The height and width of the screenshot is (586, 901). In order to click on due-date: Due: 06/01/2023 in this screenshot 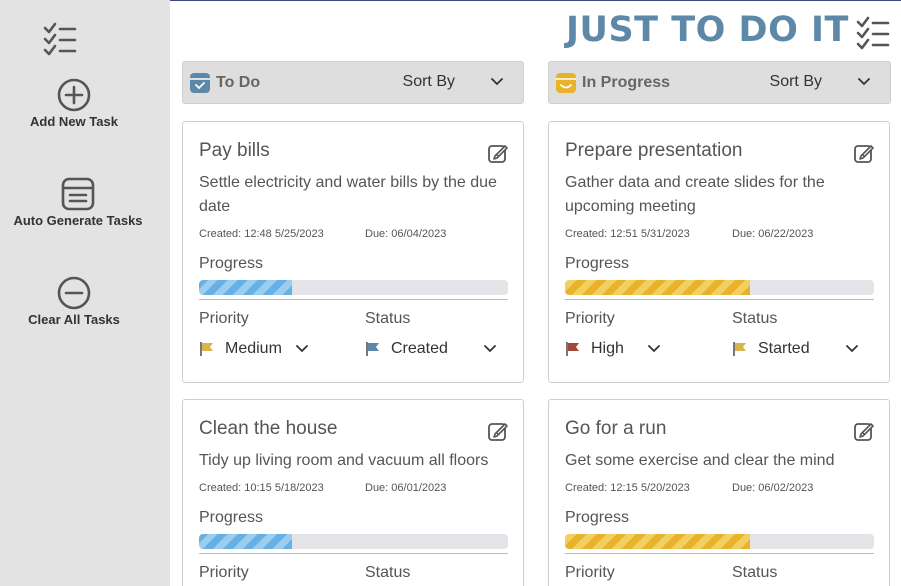, I will do `click(406, 488)`.